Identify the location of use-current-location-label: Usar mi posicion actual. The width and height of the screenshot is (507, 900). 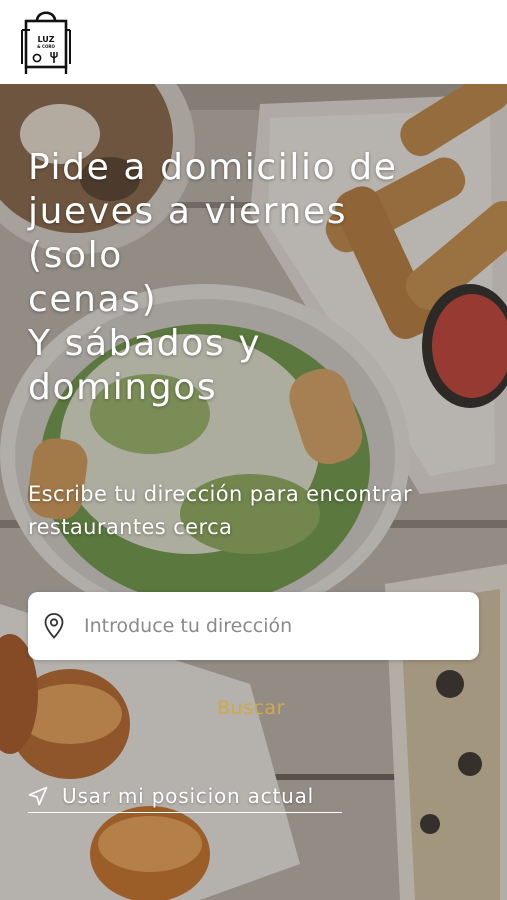
(188, 796).